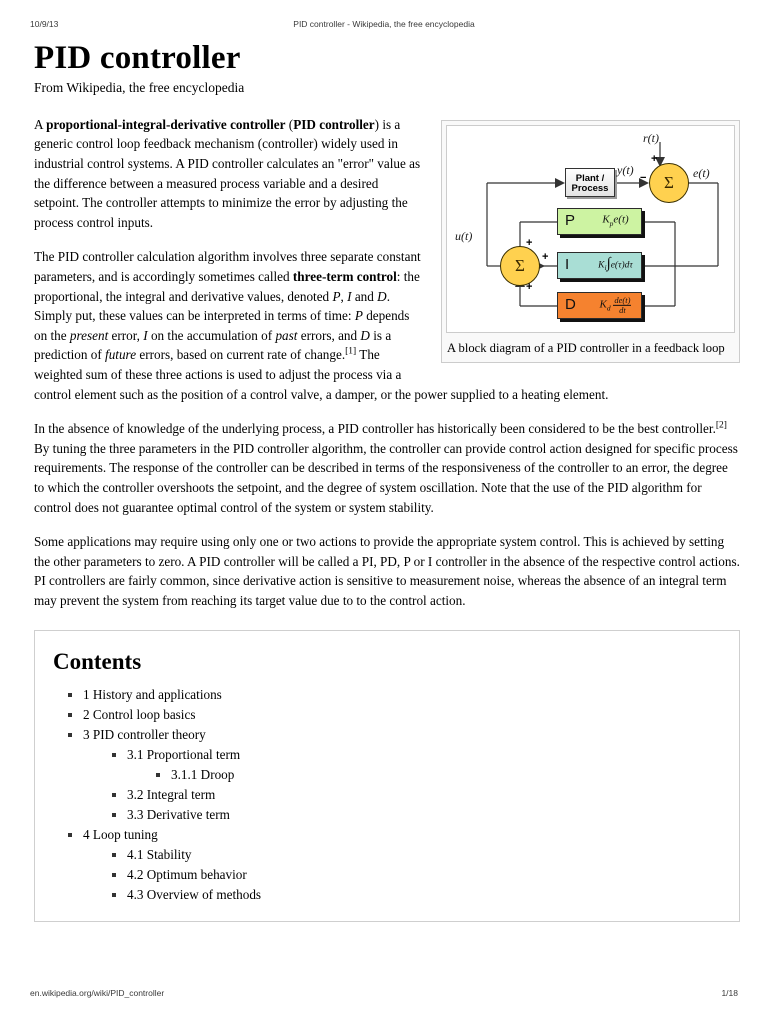 Image resolution: width=768 pixels, height=1024 pixels. I want to click on print-source-url: en.wikipedia.org/wiki/PID_controller, so click(97, 993).